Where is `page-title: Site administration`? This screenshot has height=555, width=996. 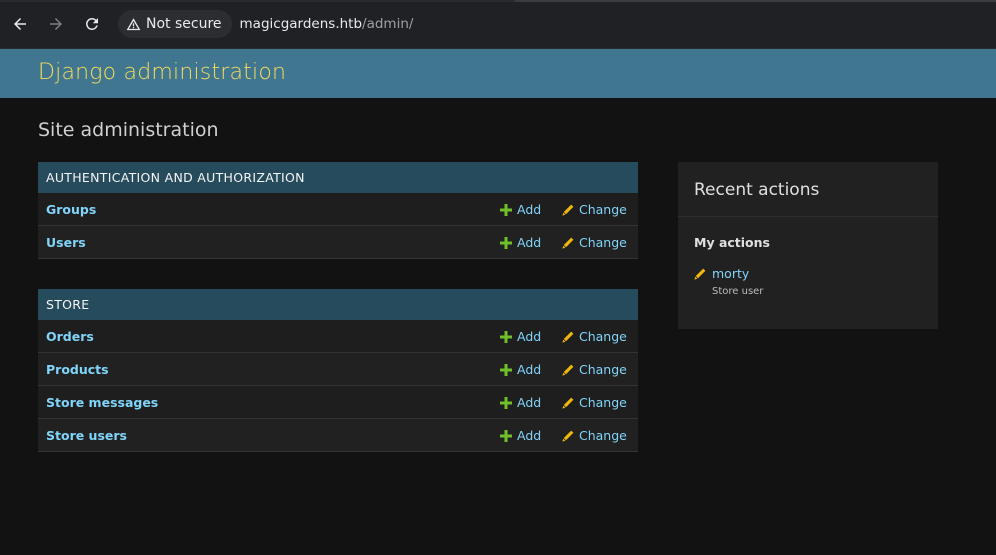
page-title: Site administration is located at coordinates (128, 130).